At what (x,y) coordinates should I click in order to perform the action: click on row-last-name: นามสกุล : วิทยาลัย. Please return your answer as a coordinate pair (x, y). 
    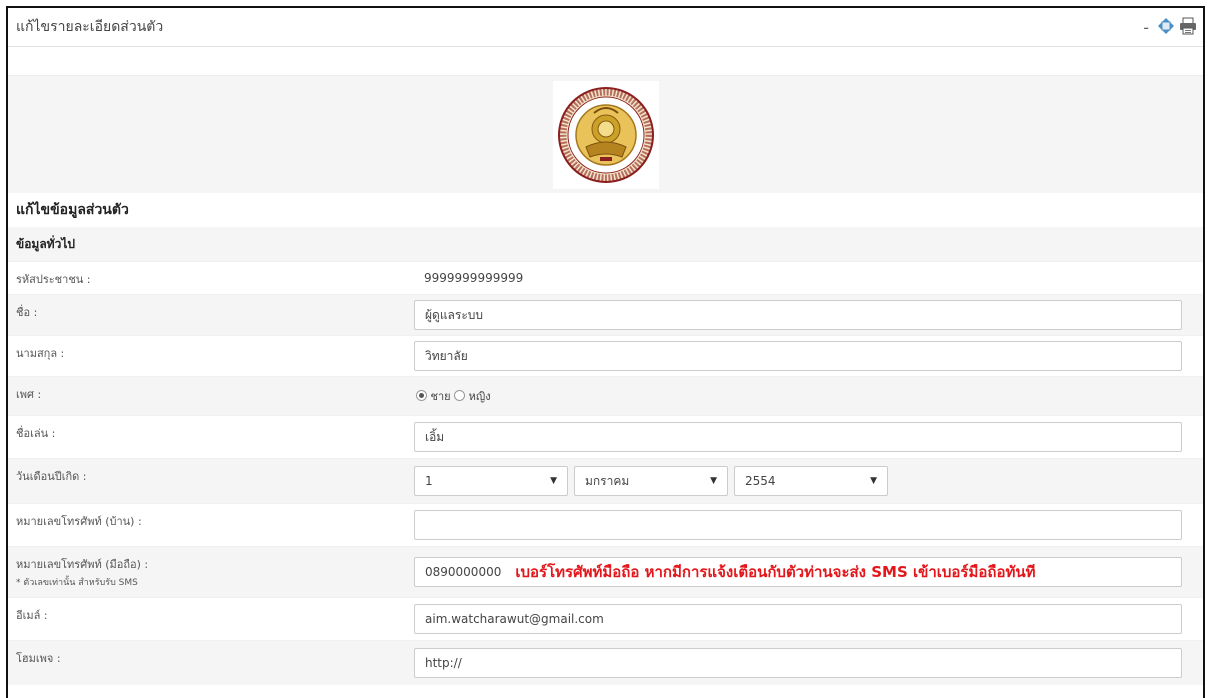
    Looking at the image, I should click on (605, 355).